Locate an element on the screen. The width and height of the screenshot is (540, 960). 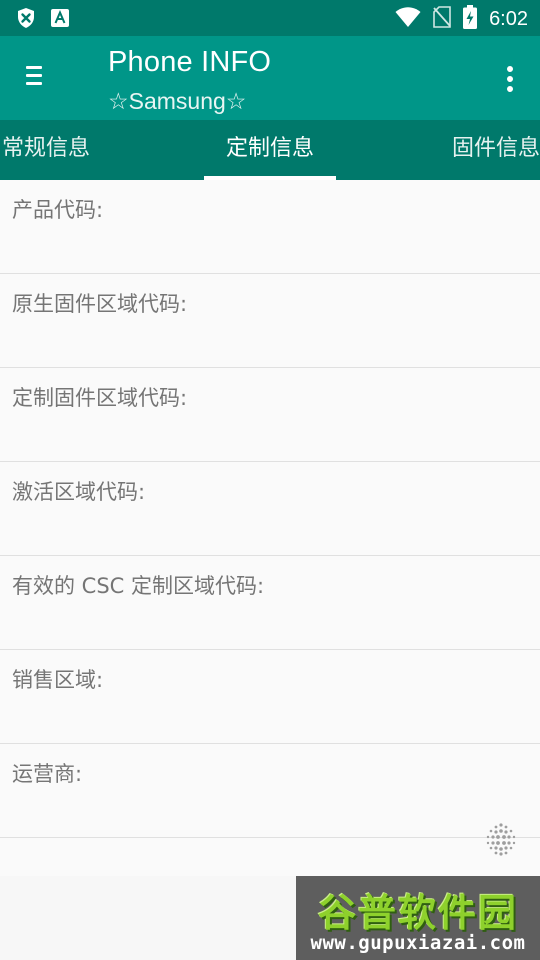
watermark-logo: 谷普软件园 www.gupuxiazai.com is located at coordinates (418, 918).